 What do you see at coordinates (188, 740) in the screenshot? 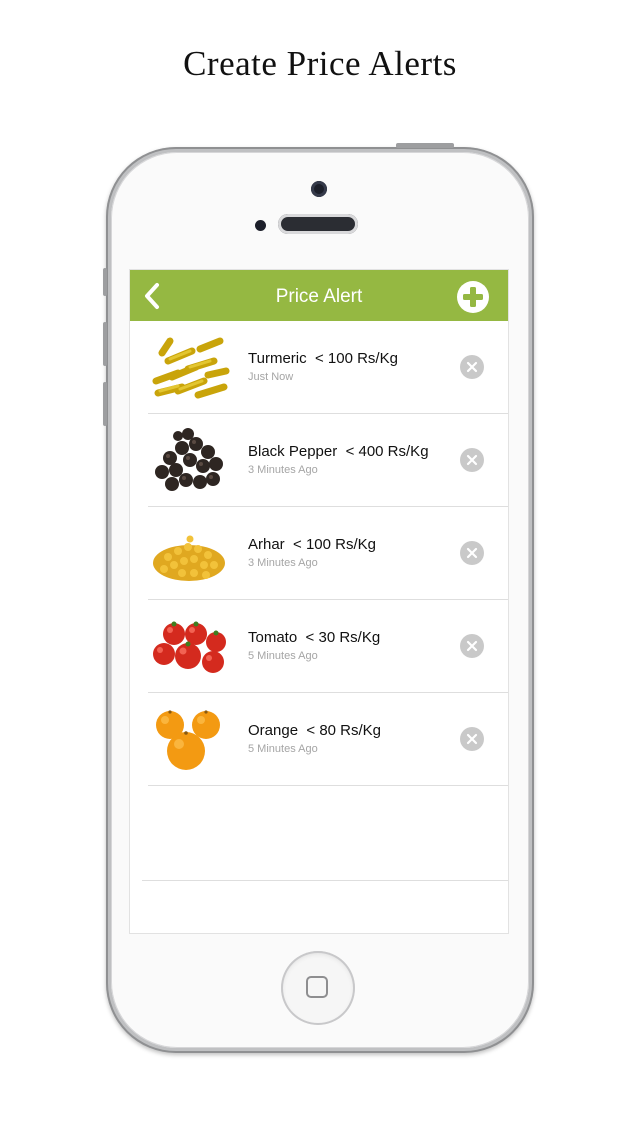
I see `orange-thumbnail` at bounding box center [188, 740].